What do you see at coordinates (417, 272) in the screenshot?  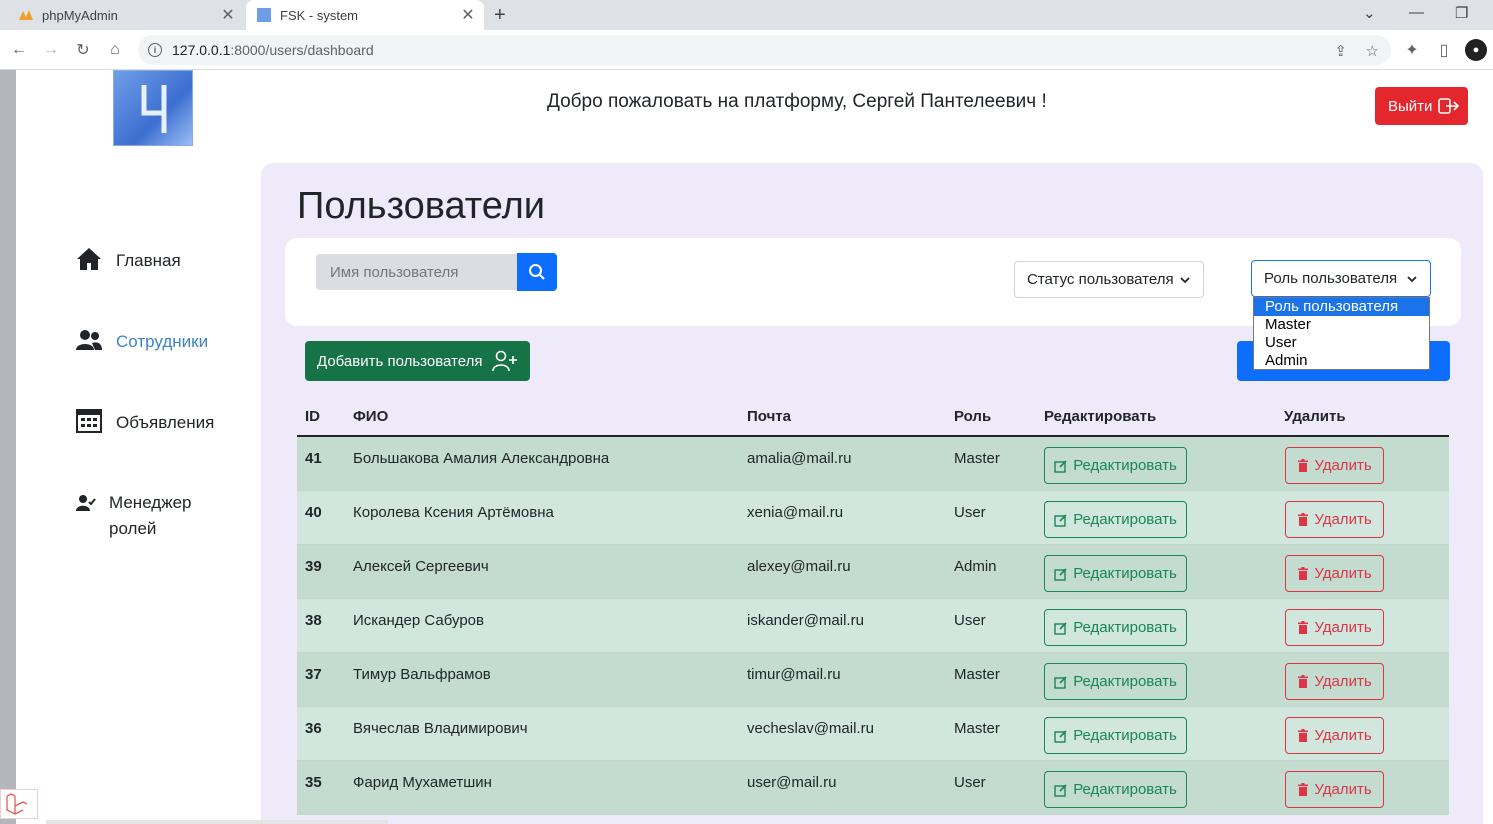 I see `search-input` at bounding box center [417, 272].